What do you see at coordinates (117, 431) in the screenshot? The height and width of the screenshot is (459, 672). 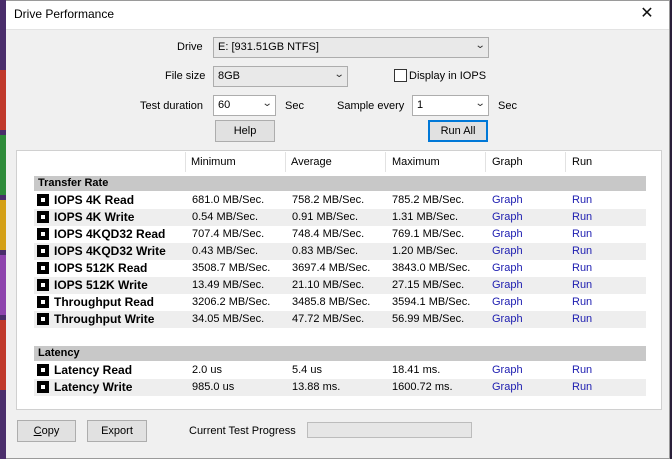 I see `export-button: Export` at bounding box center [117, 431].